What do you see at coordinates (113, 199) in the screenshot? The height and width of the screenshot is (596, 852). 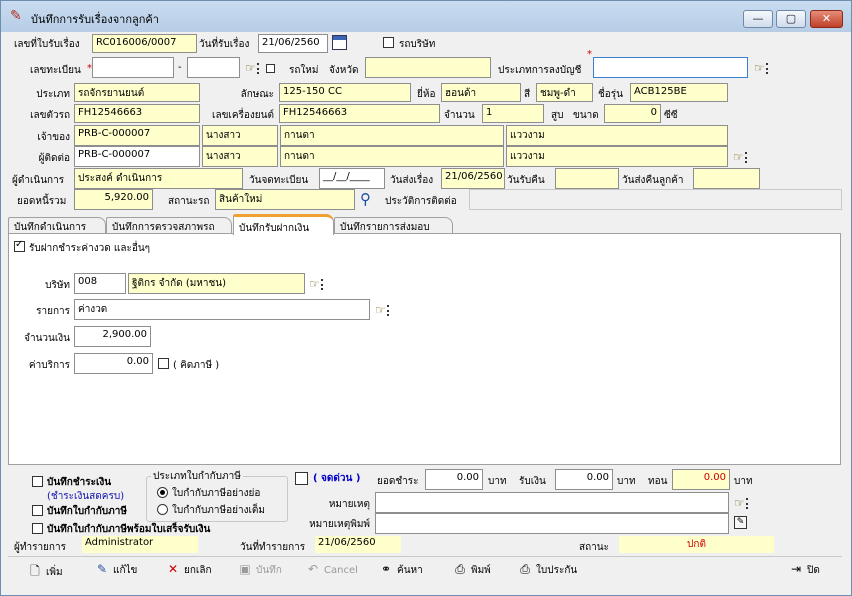 I see `balance-field: 5,920.00` at bounding box center [113, 199].